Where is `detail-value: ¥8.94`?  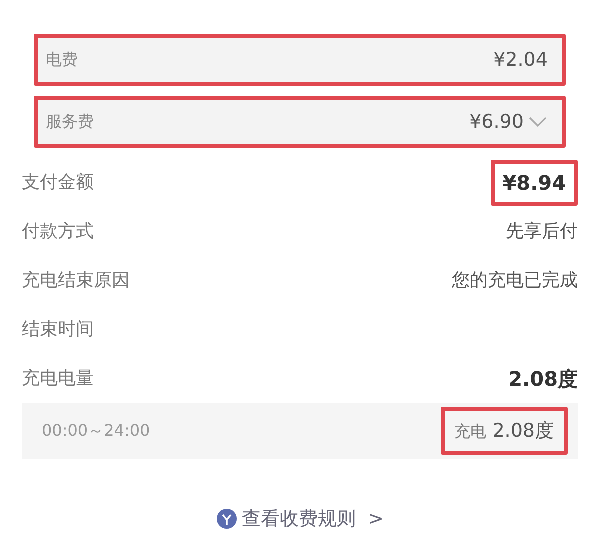 detail-value: ¥8.94 is located at coordinates (534, 183).